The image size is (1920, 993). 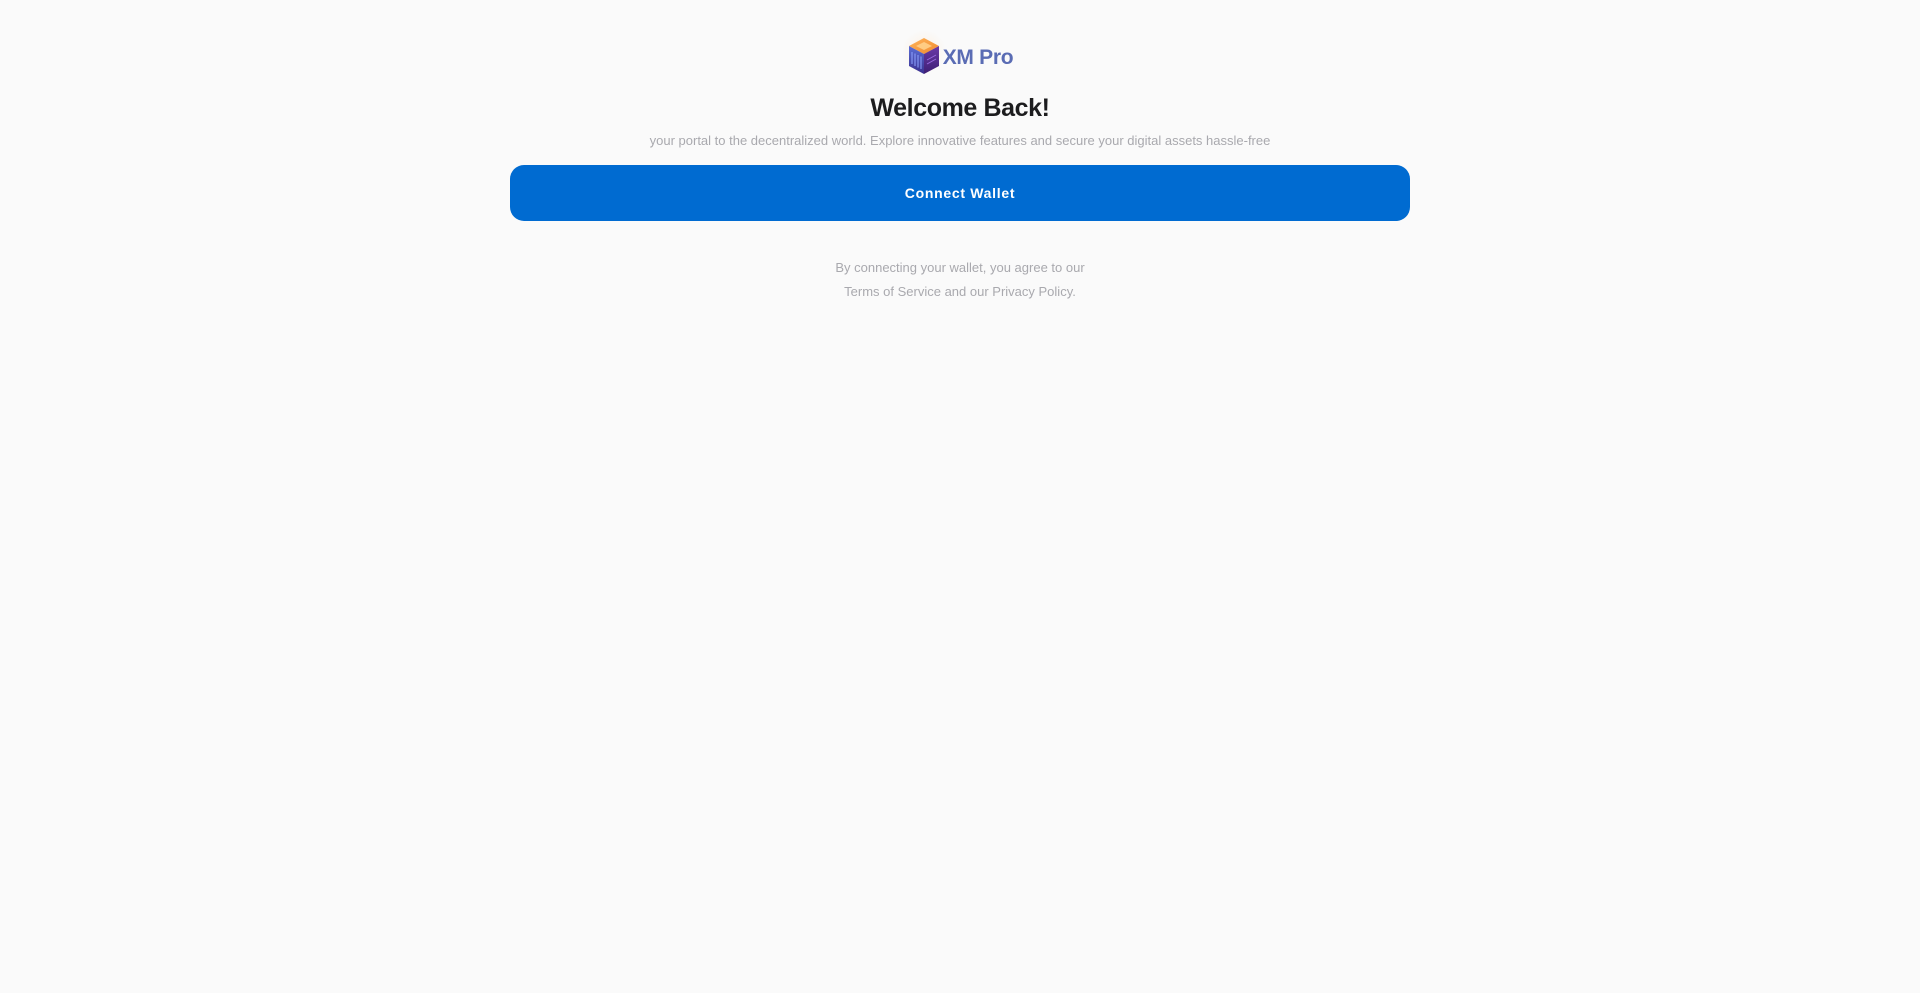 I want to click on agreement-end-punctuation: ., so click(x=1074, y=291).